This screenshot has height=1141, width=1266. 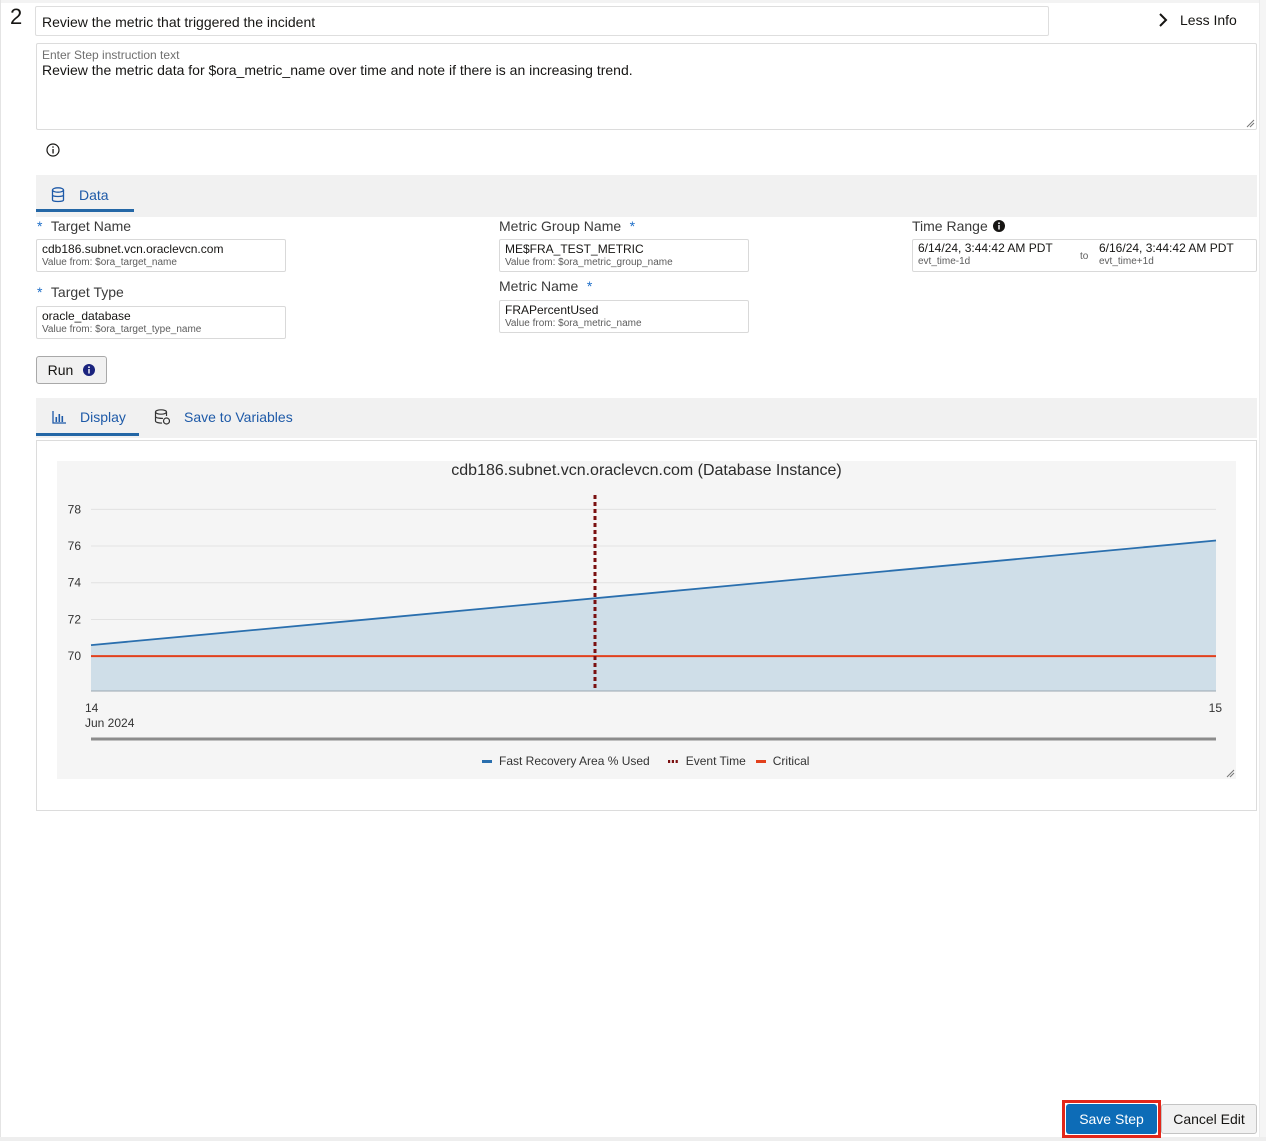 What do you see at coordinates (944, 261) in the screenshot?
I see `time-range-start-source: evt_time-1d` at bounding box center [944, 261].